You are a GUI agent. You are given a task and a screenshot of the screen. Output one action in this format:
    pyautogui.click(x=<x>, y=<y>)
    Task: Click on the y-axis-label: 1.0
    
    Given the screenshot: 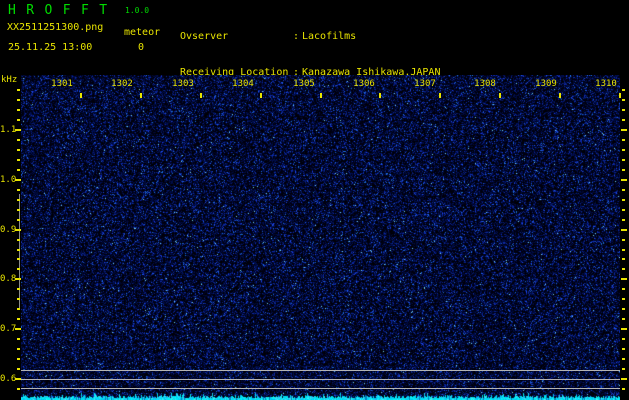 What is the action you would take?
    pyautogui.click(x=8, y=180)
    